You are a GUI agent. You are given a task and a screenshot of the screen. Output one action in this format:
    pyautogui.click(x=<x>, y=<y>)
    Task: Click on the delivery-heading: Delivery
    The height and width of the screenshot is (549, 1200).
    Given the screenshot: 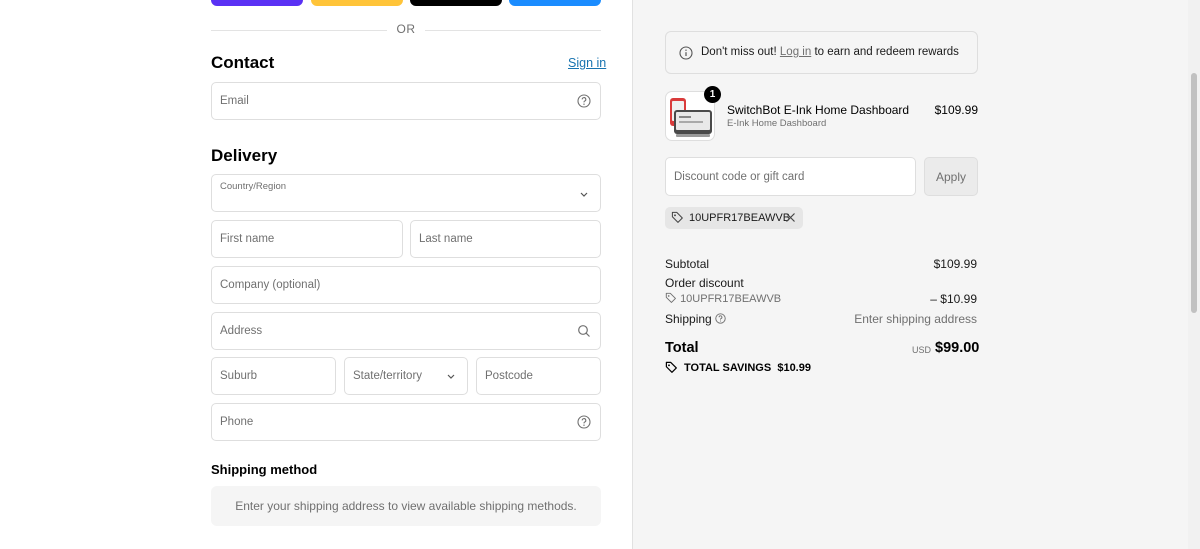 What is the action you would take?
    pyautogui.click(x=244, y=155)
    